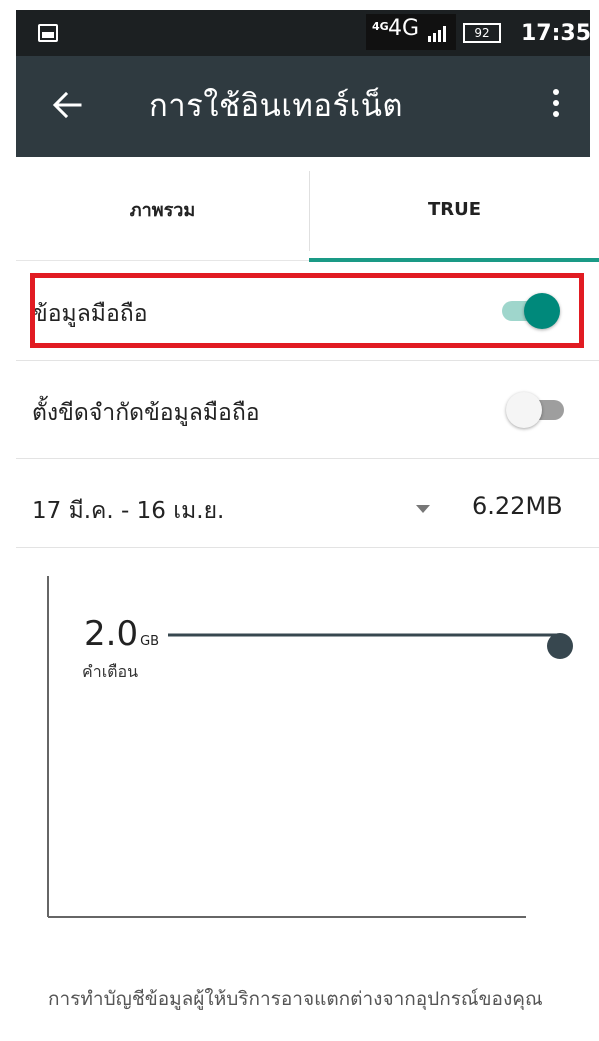 The height and width of the screenshot is (1041, 599). Describe the element at coordinates (128, 511) in the screenshot. I see `cycle-range: 17 มี.ค. - 16 เม.ย.` at that location.